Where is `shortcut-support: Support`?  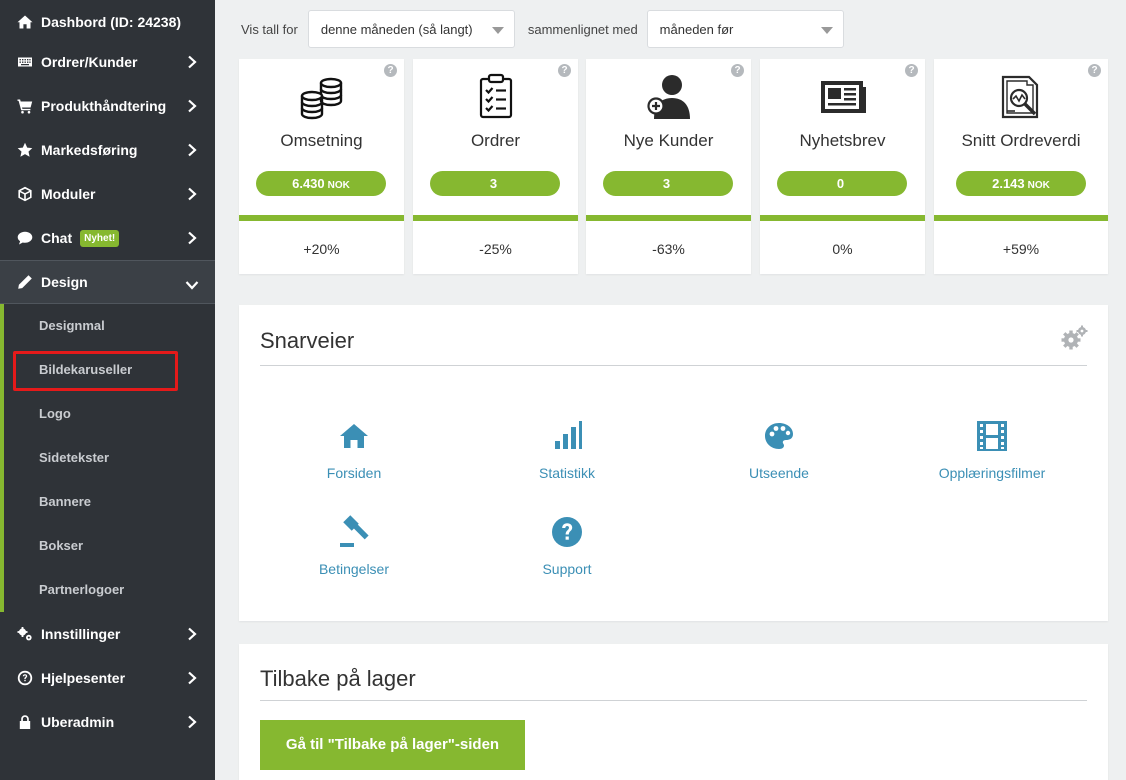
shortcut-support: Support is located at coordinates (567, 546).